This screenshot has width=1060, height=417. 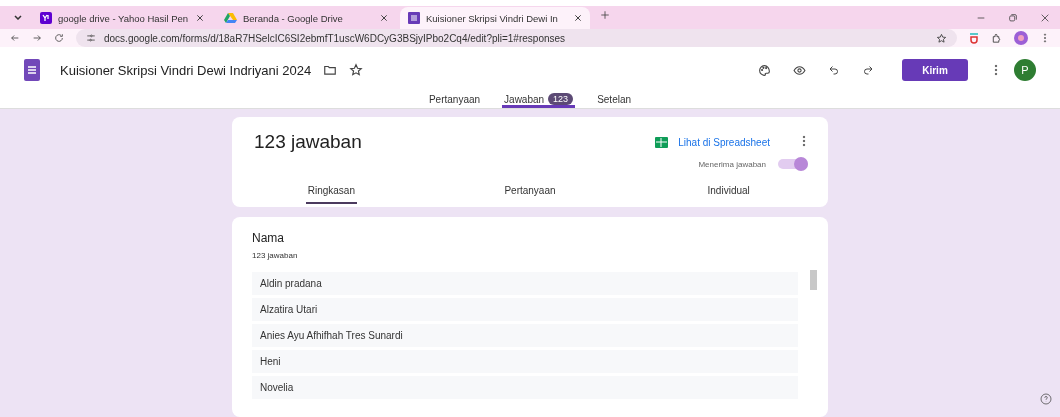 What do you see at coordinates (525, 387) in the screenshot?
I see `answer-row: Novelia` at bounding box center [525, 387].